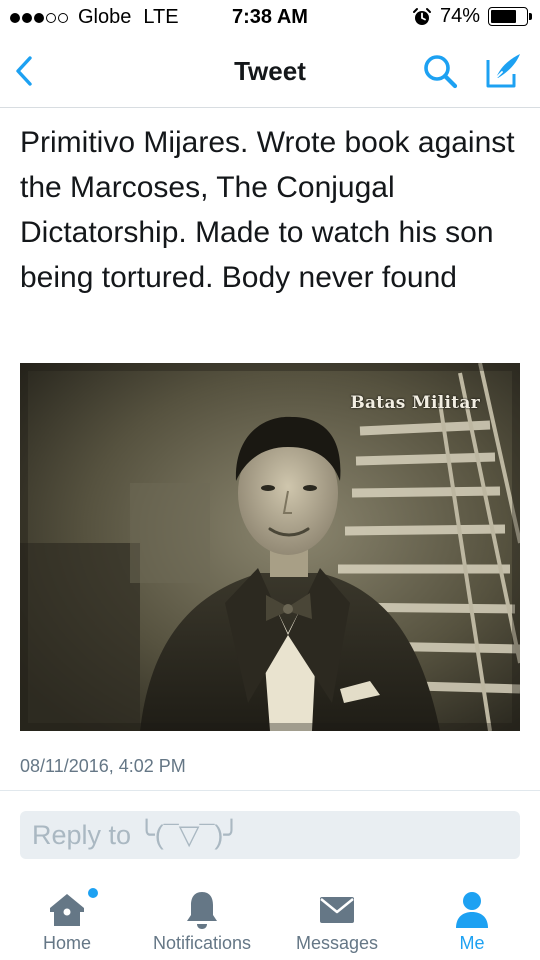 This screenshot has height=960, width=540. What do you see at coordinates (421, 16) in the screenshot?
I see `alarm-icon` at bounding box center [421, 16].